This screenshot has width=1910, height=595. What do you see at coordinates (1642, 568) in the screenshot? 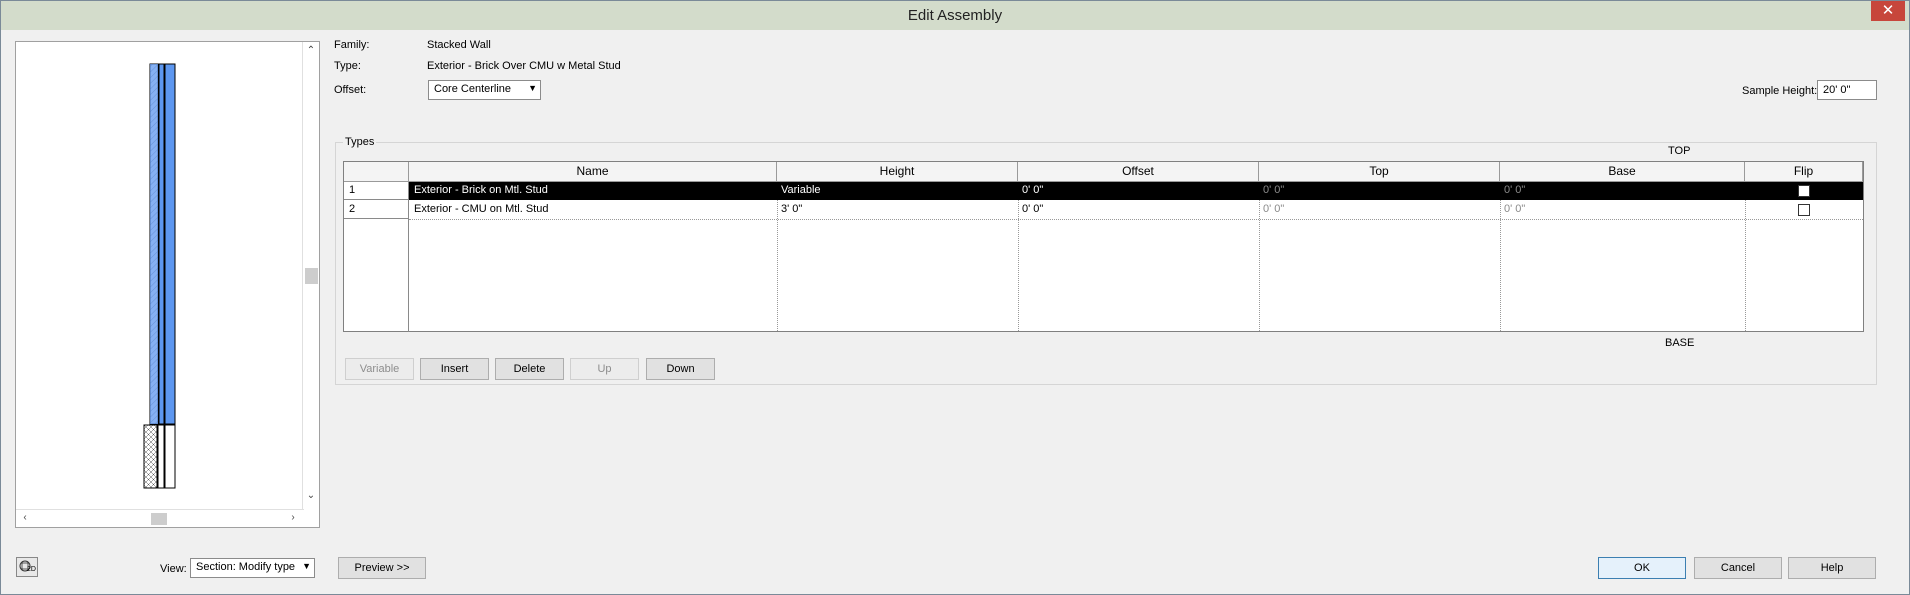
I see `ok-button: OK` at bounding box center [1642, 568].